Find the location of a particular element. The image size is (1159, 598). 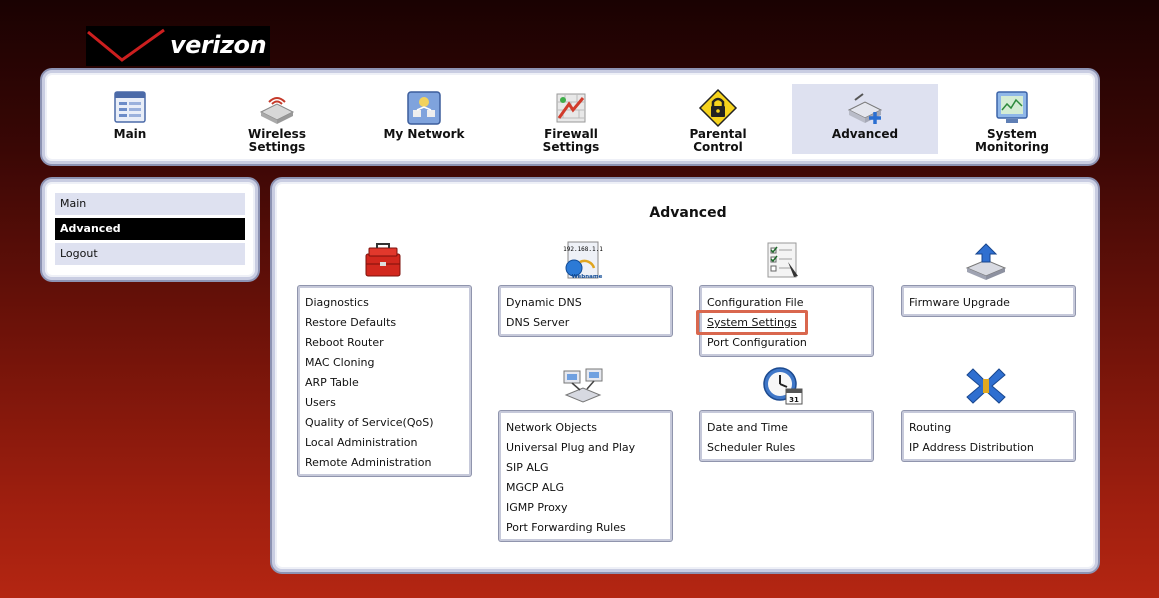

nav-wireless-settings: Wireless Settings is located at coordinates (277, 119).